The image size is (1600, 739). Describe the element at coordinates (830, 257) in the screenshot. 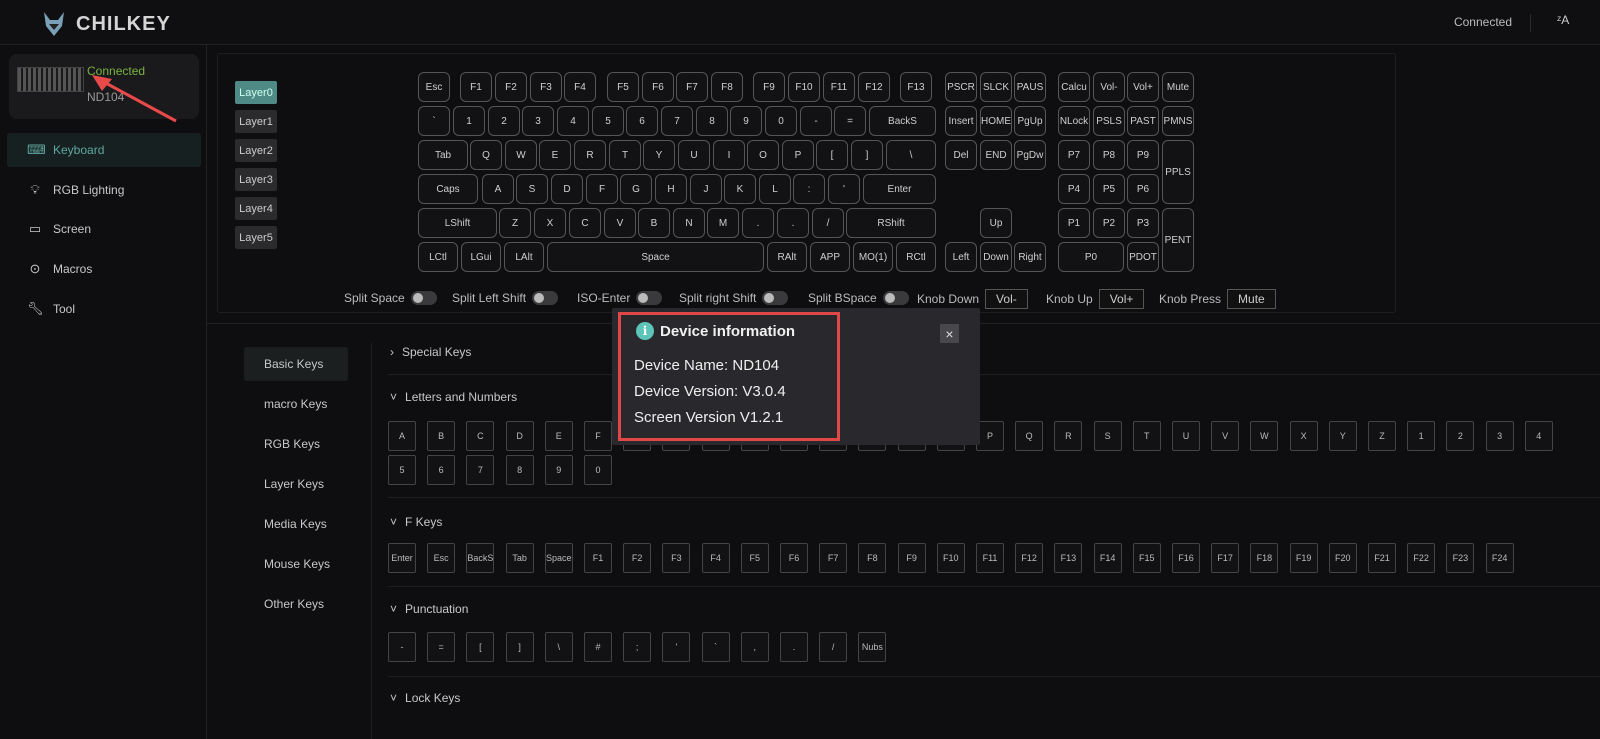

I see `keyboard-key: APP` at that location.